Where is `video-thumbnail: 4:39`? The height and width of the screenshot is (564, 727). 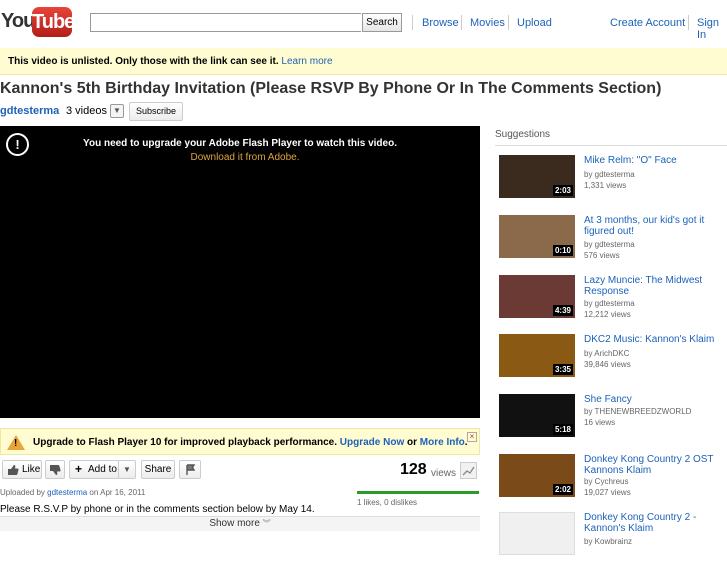
video-thumbnail: 4:39 is located at coordinates (537, 296).